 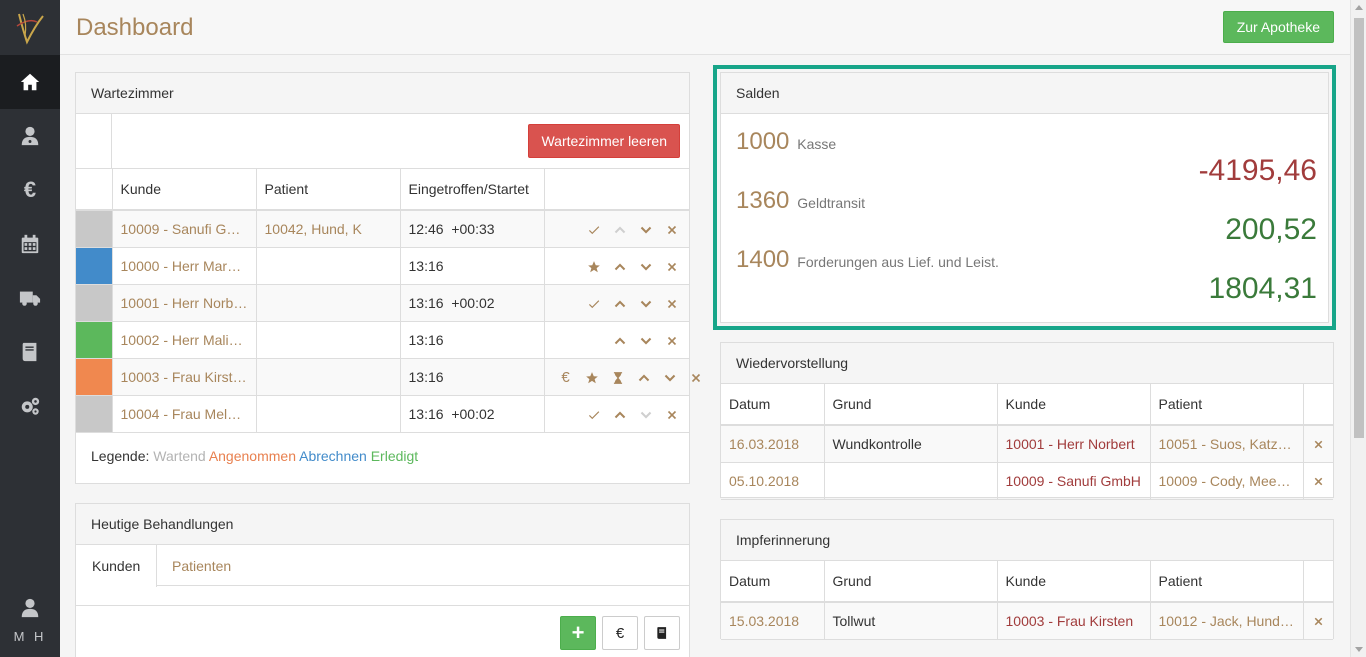 I want to click on patient-link: 10012 - Jack, Hund, M, so click(x=1227, y=621).